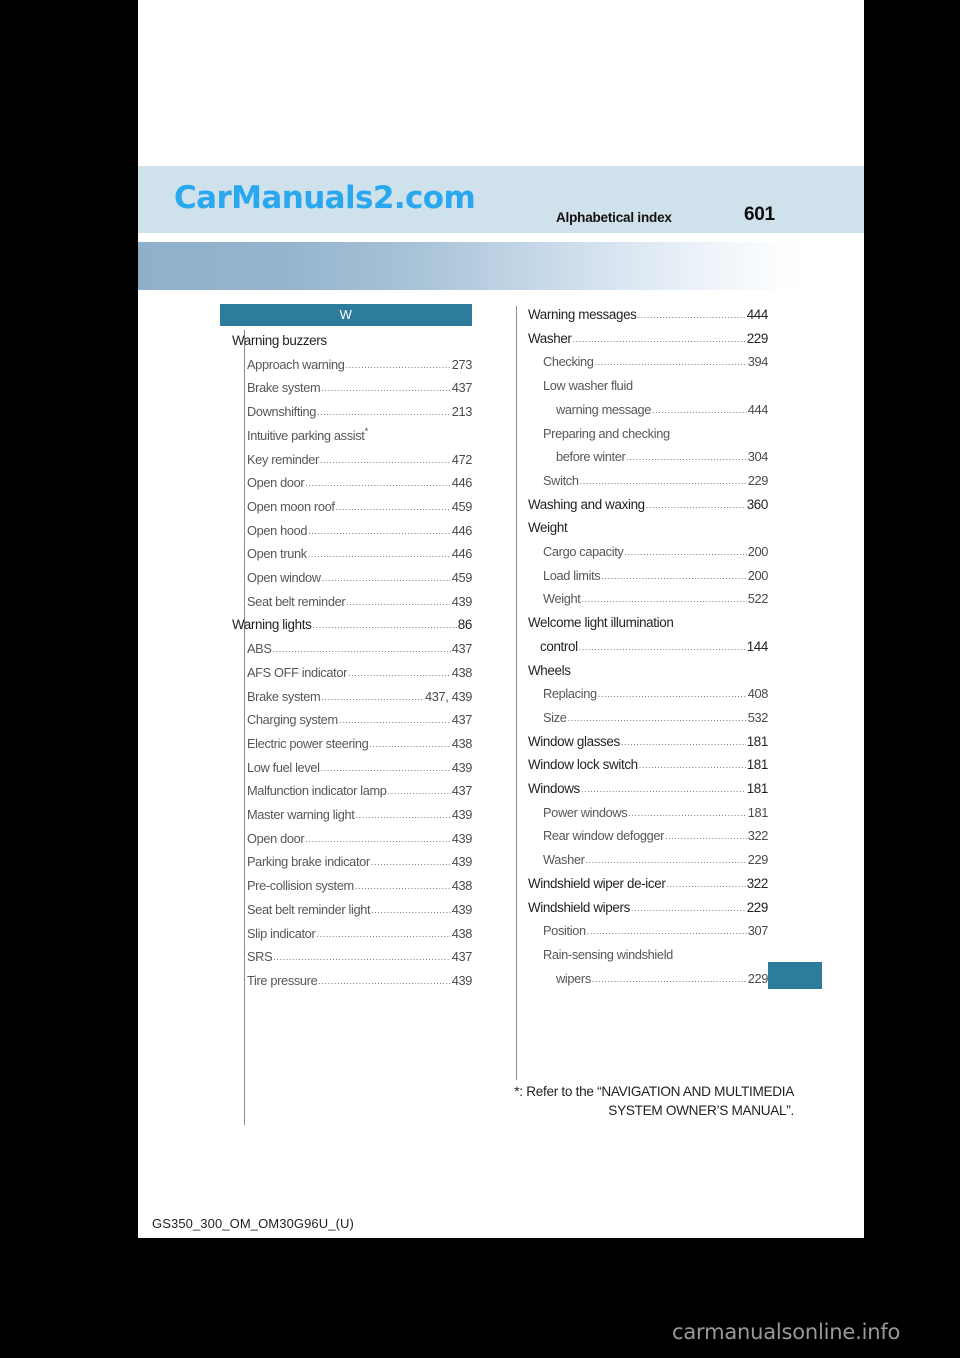  I want to click on index-entry-label: Washer, so click(564, 860).